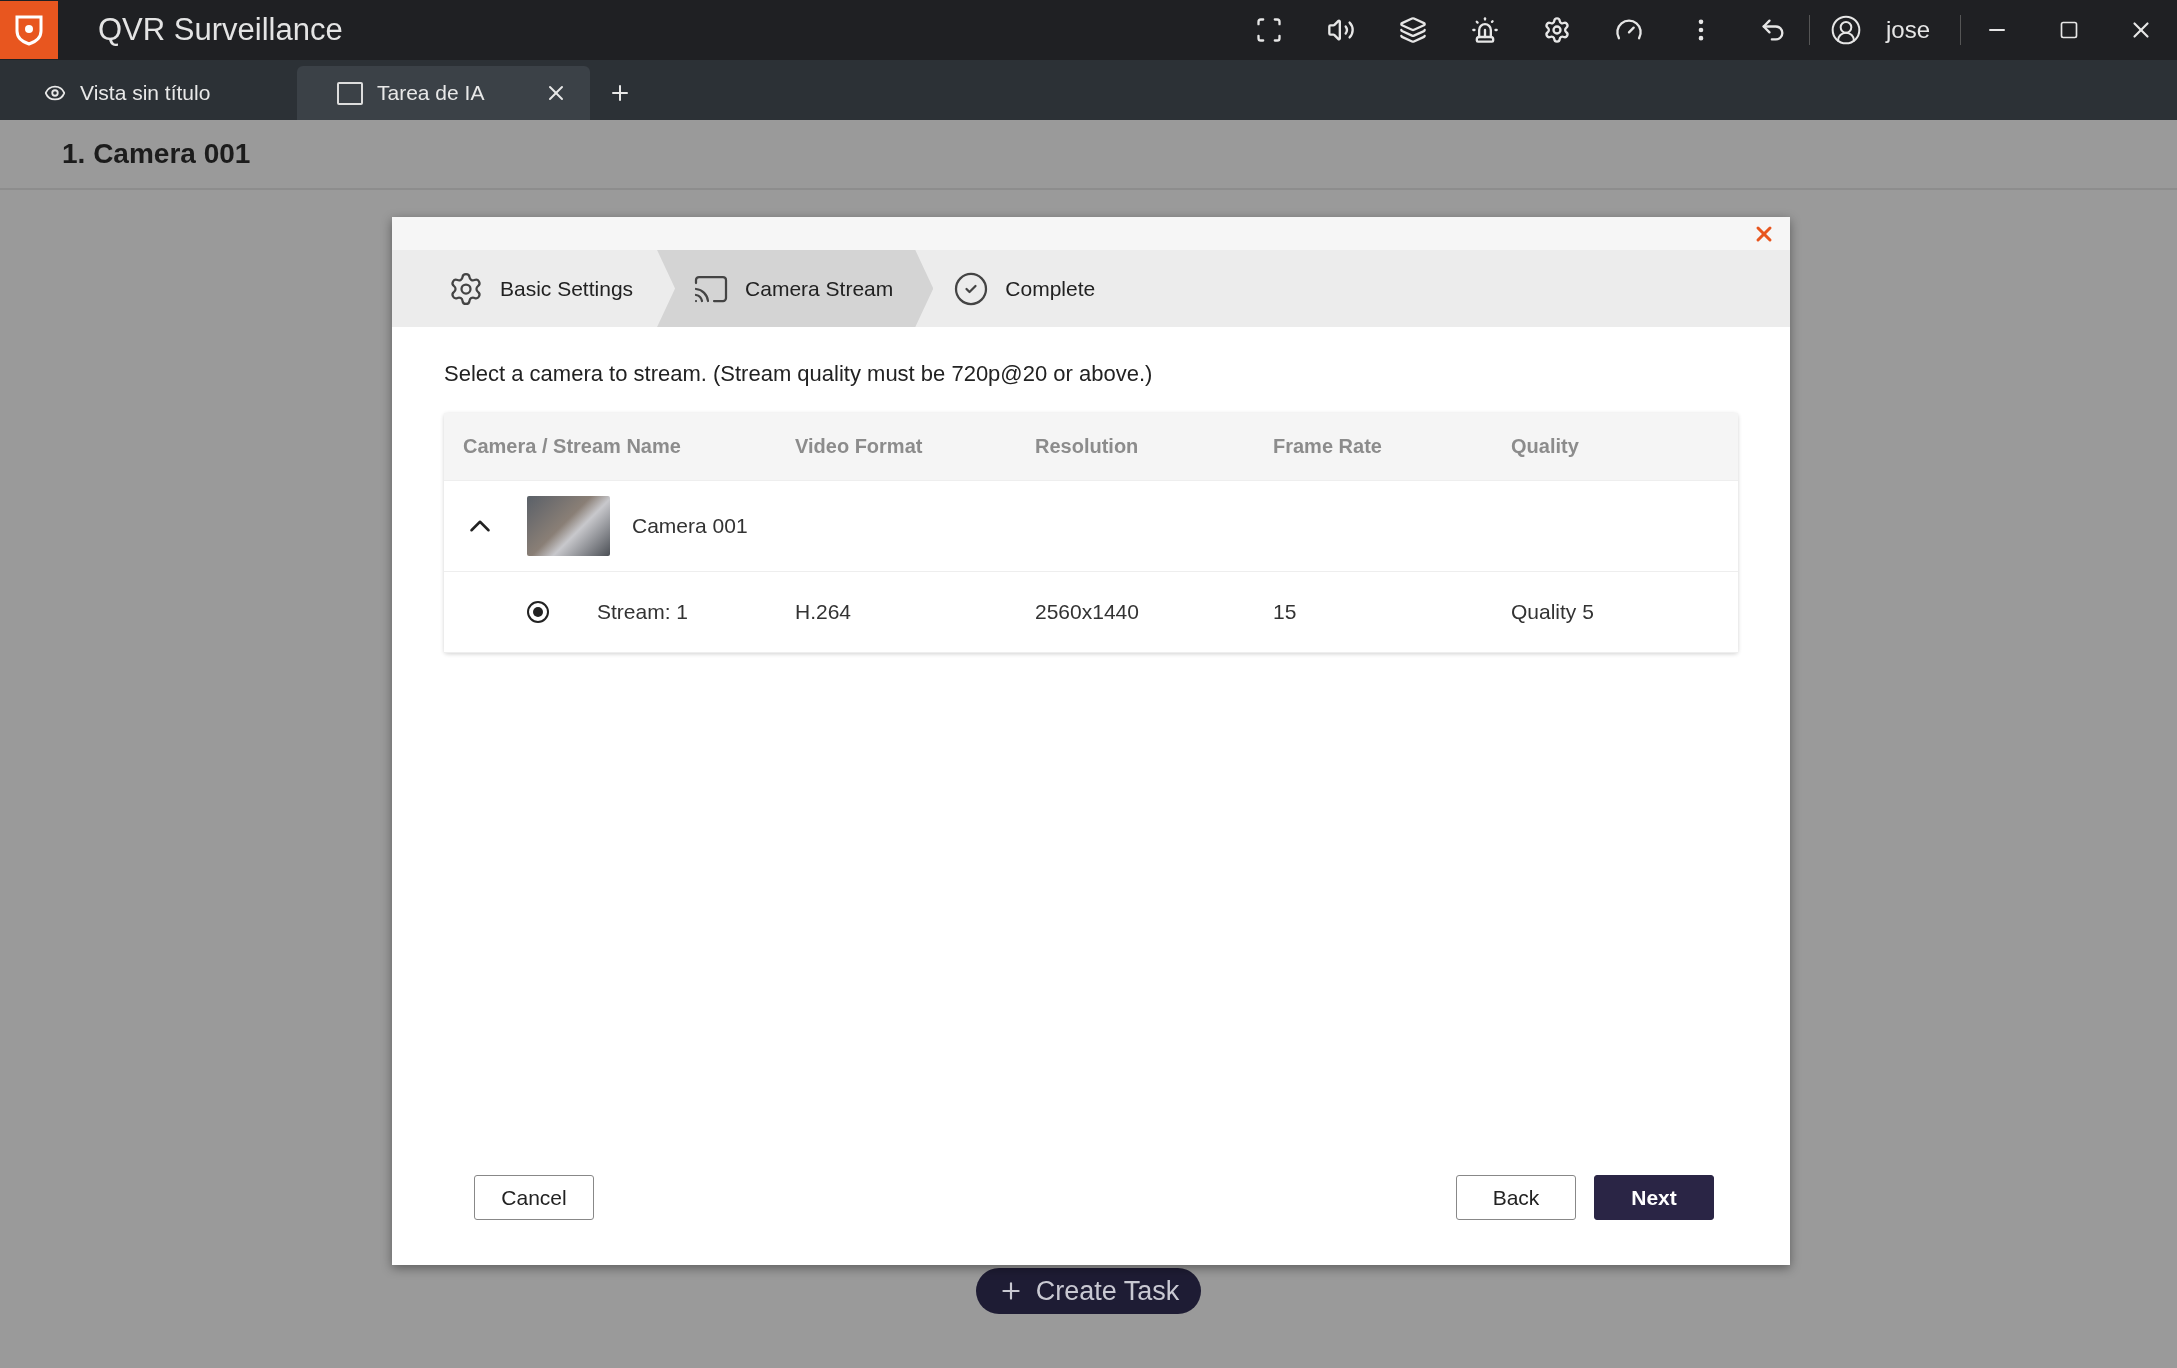 Image resolution: width=2177 pixels, height=1368 pixels. What do you see at coordinates (1087, 612) in the screenshot?
I see `table-cell-text: 2560x1440` at bounding box center [1087, 612].